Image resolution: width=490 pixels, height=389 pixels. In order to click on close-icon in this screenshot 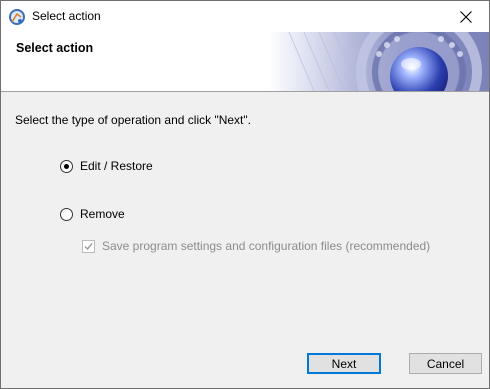, I will do `click(466, 16)`.